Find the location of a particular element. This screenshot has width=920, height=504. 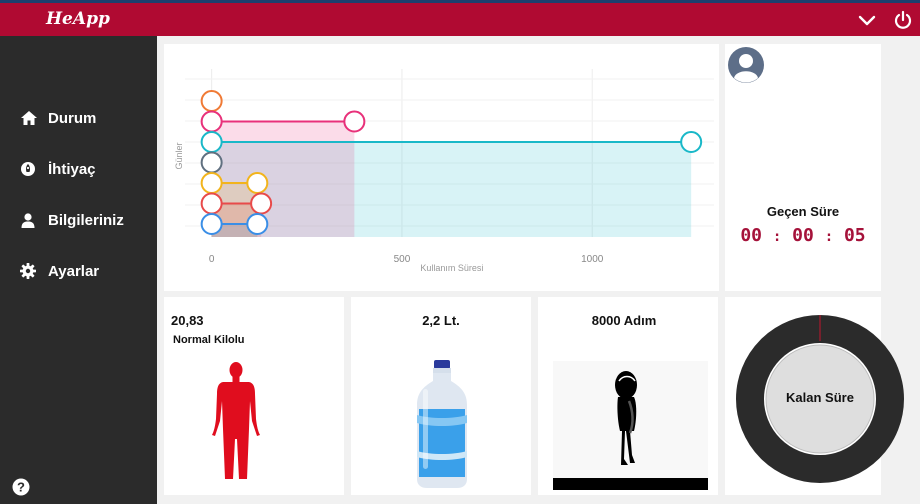

timer-minutes: 00 is located at coordinates (803, 235).